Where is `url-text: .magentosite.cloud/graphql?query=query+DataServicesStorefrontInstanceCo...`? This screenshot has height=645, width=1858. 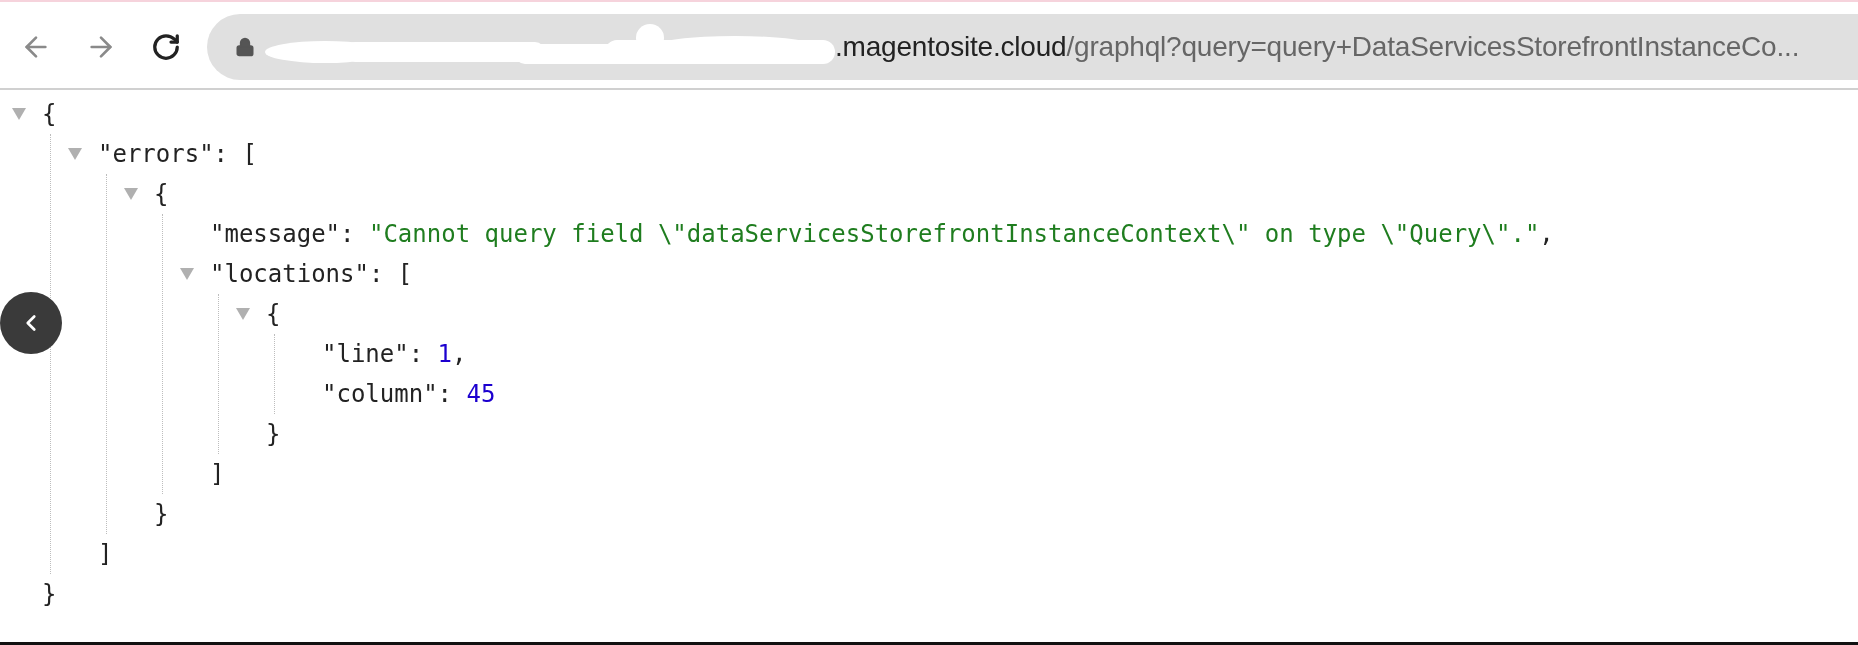
url-text: .magentosite.cloud/graphql?query=query+DataServicesStorefrontInstanceCo... is located at coordinates (1317, 47).